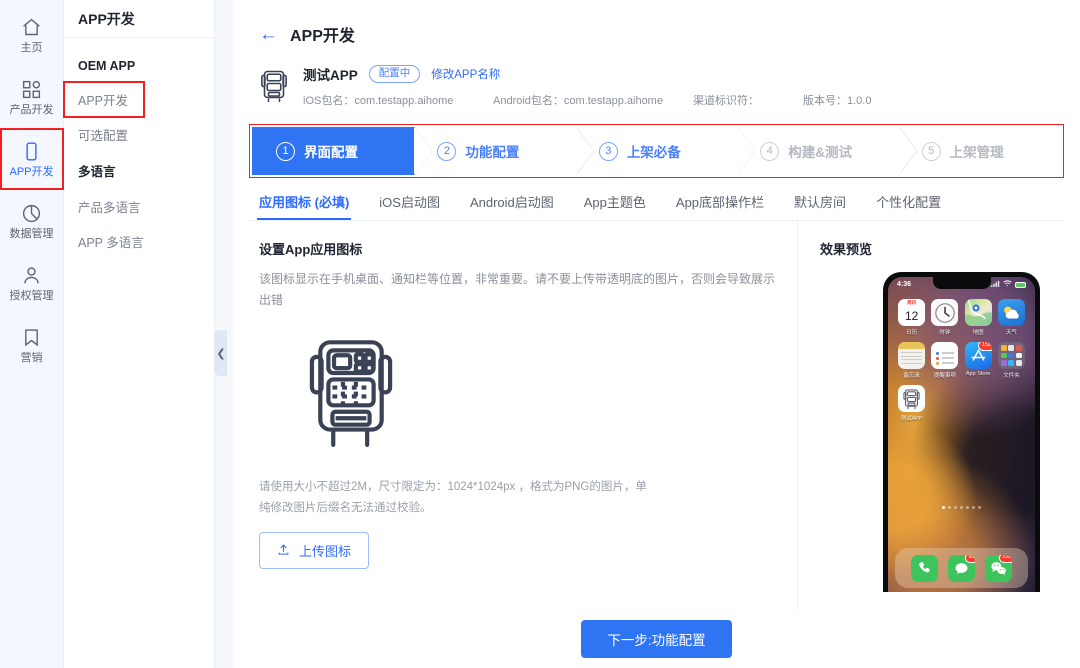 This screenshot has width=1080, height=668. Describe the element at coordinates (945, 333) in the screenshot. I see `home-app-label: 时钟` at that location.